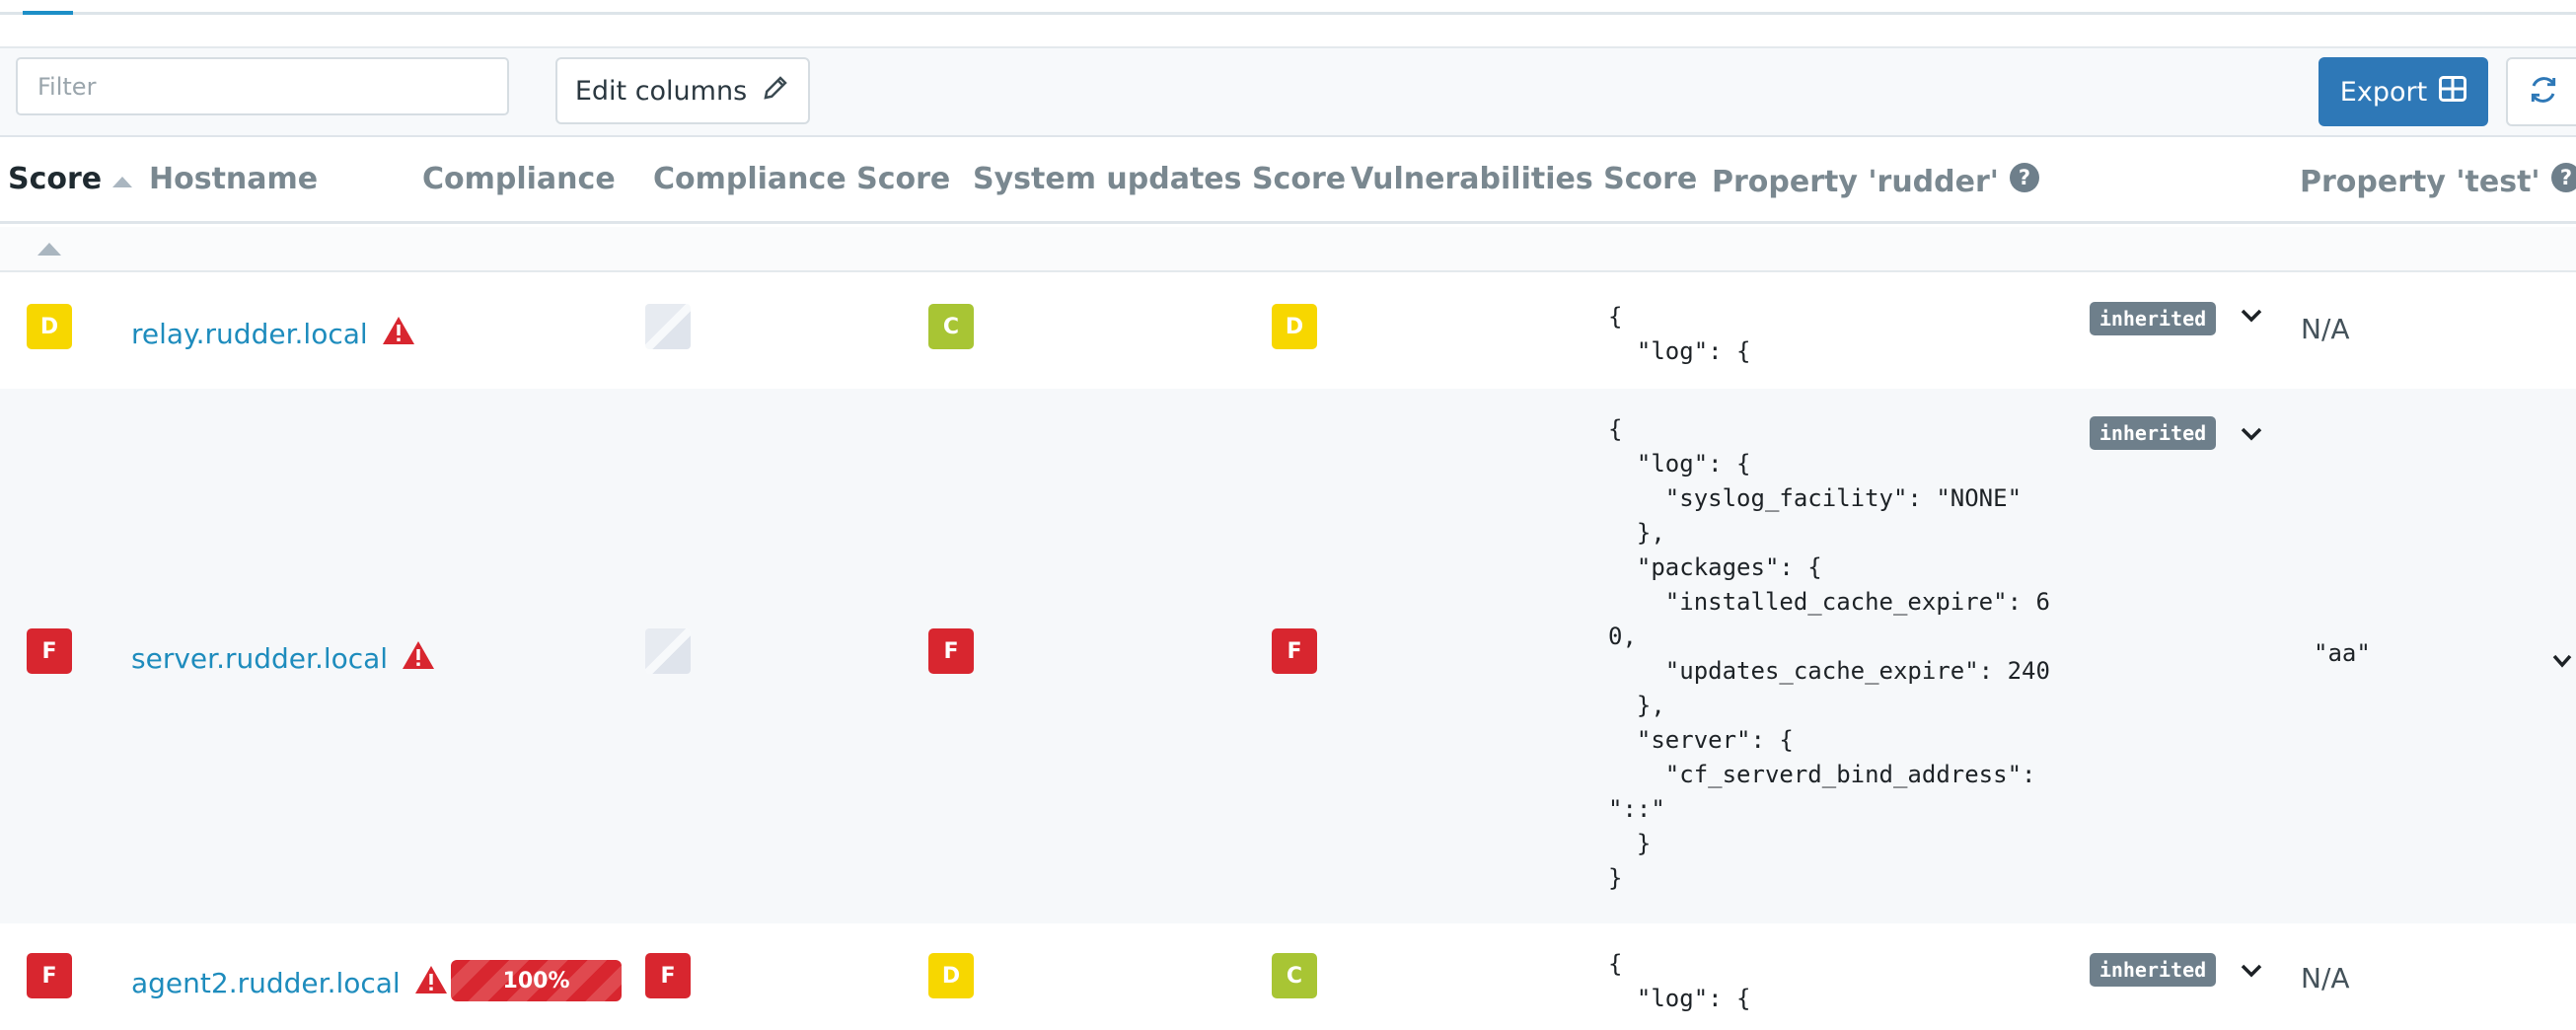 This screenshot has width=2576, height=1030. I want to click on edit-columns-label: Edit columns, so click(661, 91).